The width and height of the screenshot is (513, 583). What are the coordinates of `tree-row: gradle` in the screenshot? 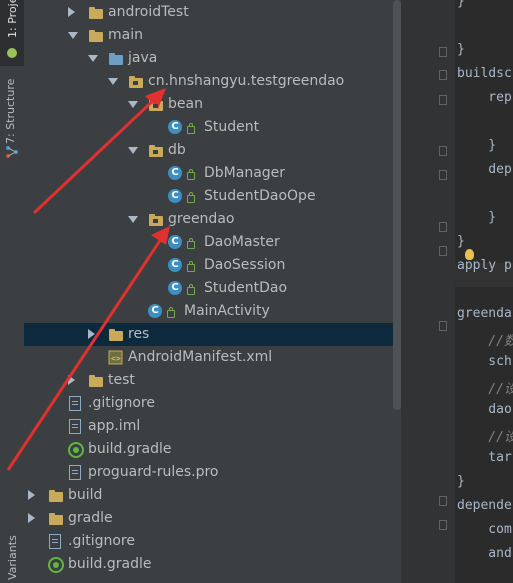 It's located at (212, 518).